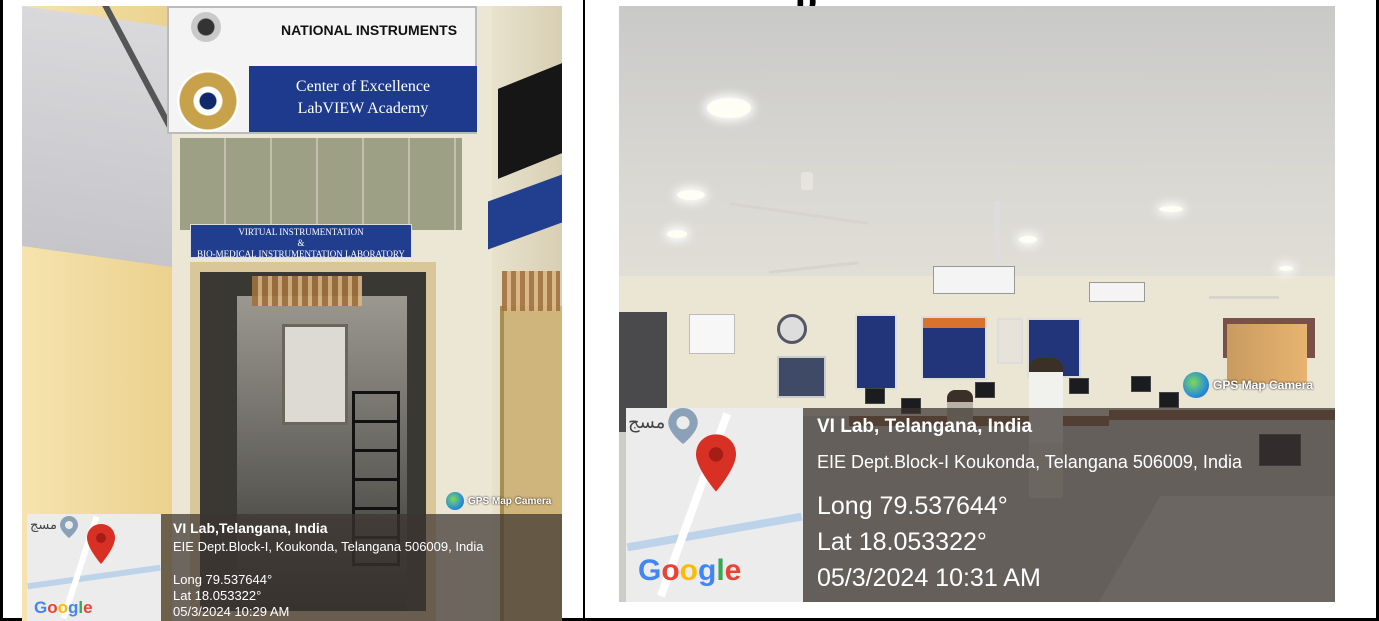 This screenshot has width=1379, height=621. I want to click on wall-poster-orange, so click(954, 348).